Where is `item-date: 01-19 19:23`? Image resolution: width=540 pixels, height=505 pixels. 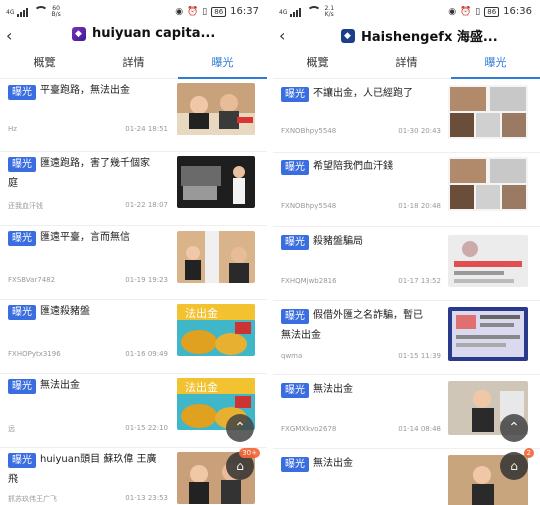
item-date: 01-19 19:23 is located at coordinates (146, 280).